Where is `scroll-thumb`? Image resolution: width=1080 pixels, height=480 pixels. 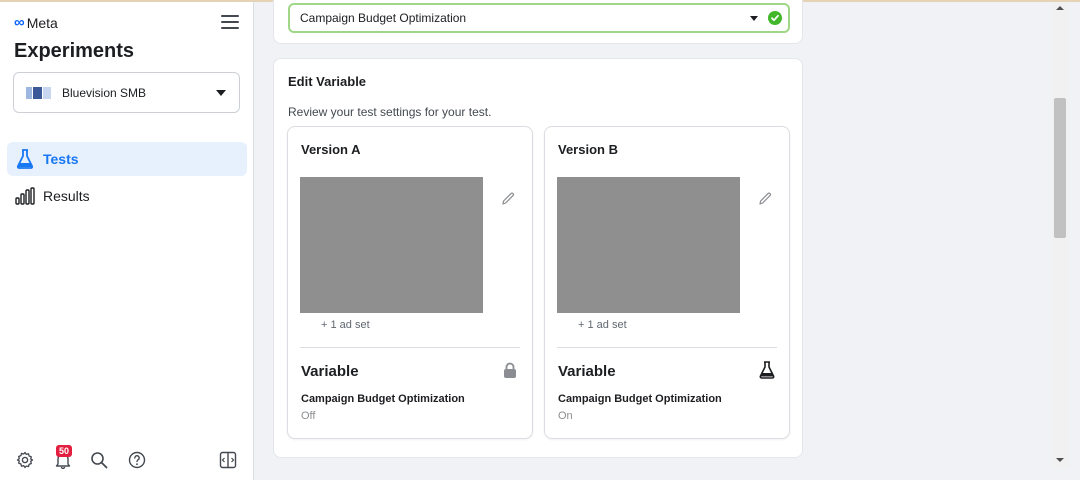
scroll-thumb is located at coordinates (1060, 168).